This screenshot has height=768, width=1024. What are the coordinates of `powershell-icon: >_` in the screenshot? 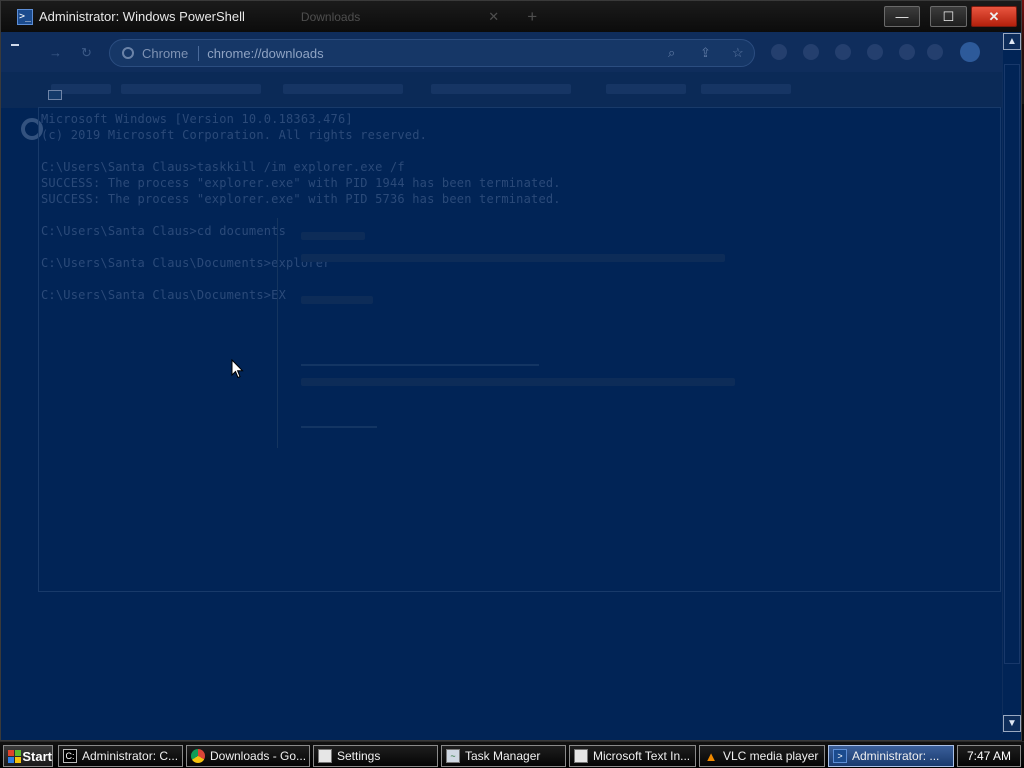 It's located at (25, 16).